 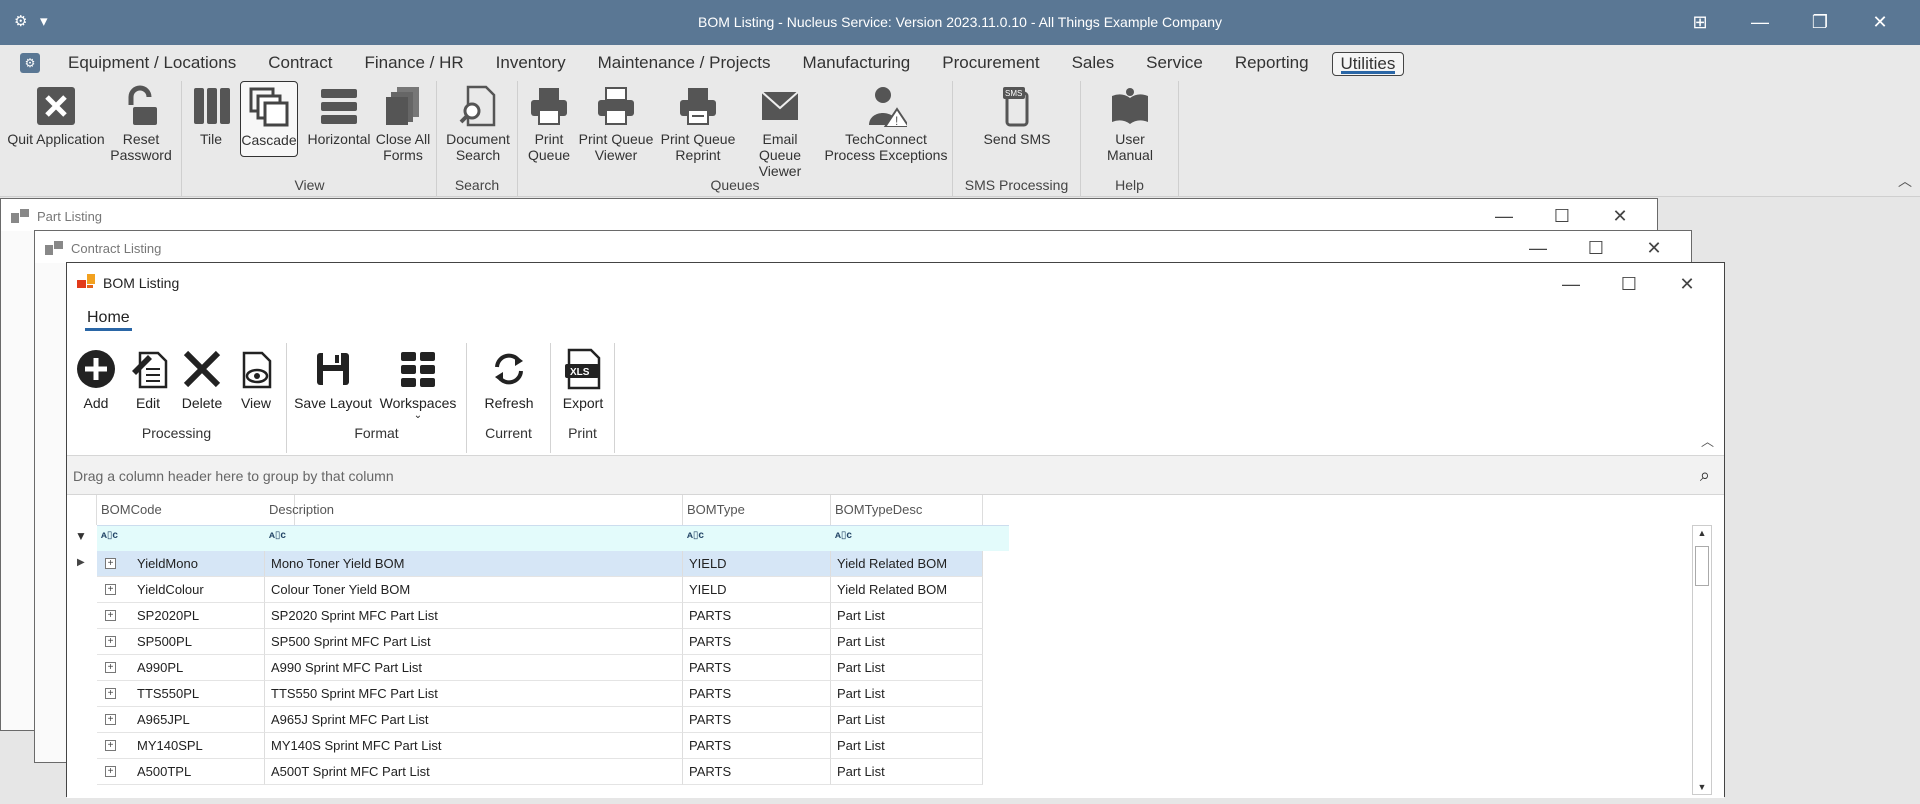 I want to click on scroll-thumb, so click(x=1702, y=566).